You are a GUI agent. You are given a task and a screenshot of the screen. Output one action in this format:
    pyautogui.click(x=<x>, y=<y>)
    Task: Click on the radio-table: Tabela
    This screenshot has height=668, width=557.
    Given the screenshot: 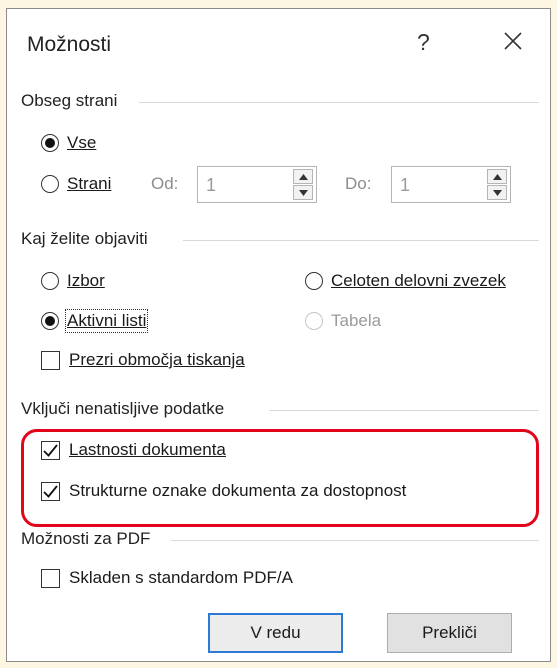 What is the action you would take?
    pyautogui.click(x=343, y=321)
    